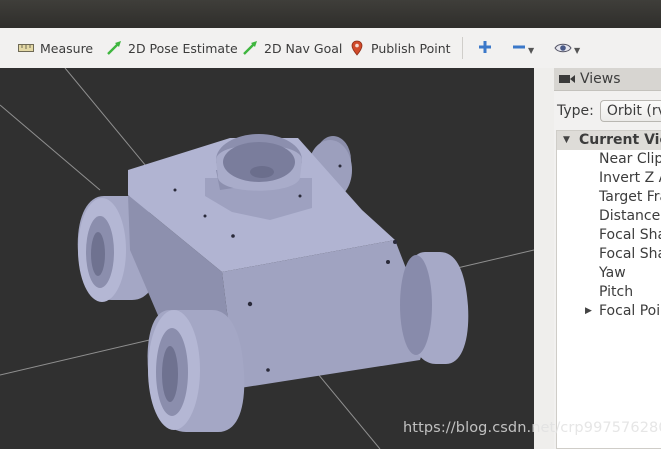 The width and height of the screenshot is (661, 449). I want to click on tree-item-focal-shape-size: Focal Shape Size, so click(609, 235).